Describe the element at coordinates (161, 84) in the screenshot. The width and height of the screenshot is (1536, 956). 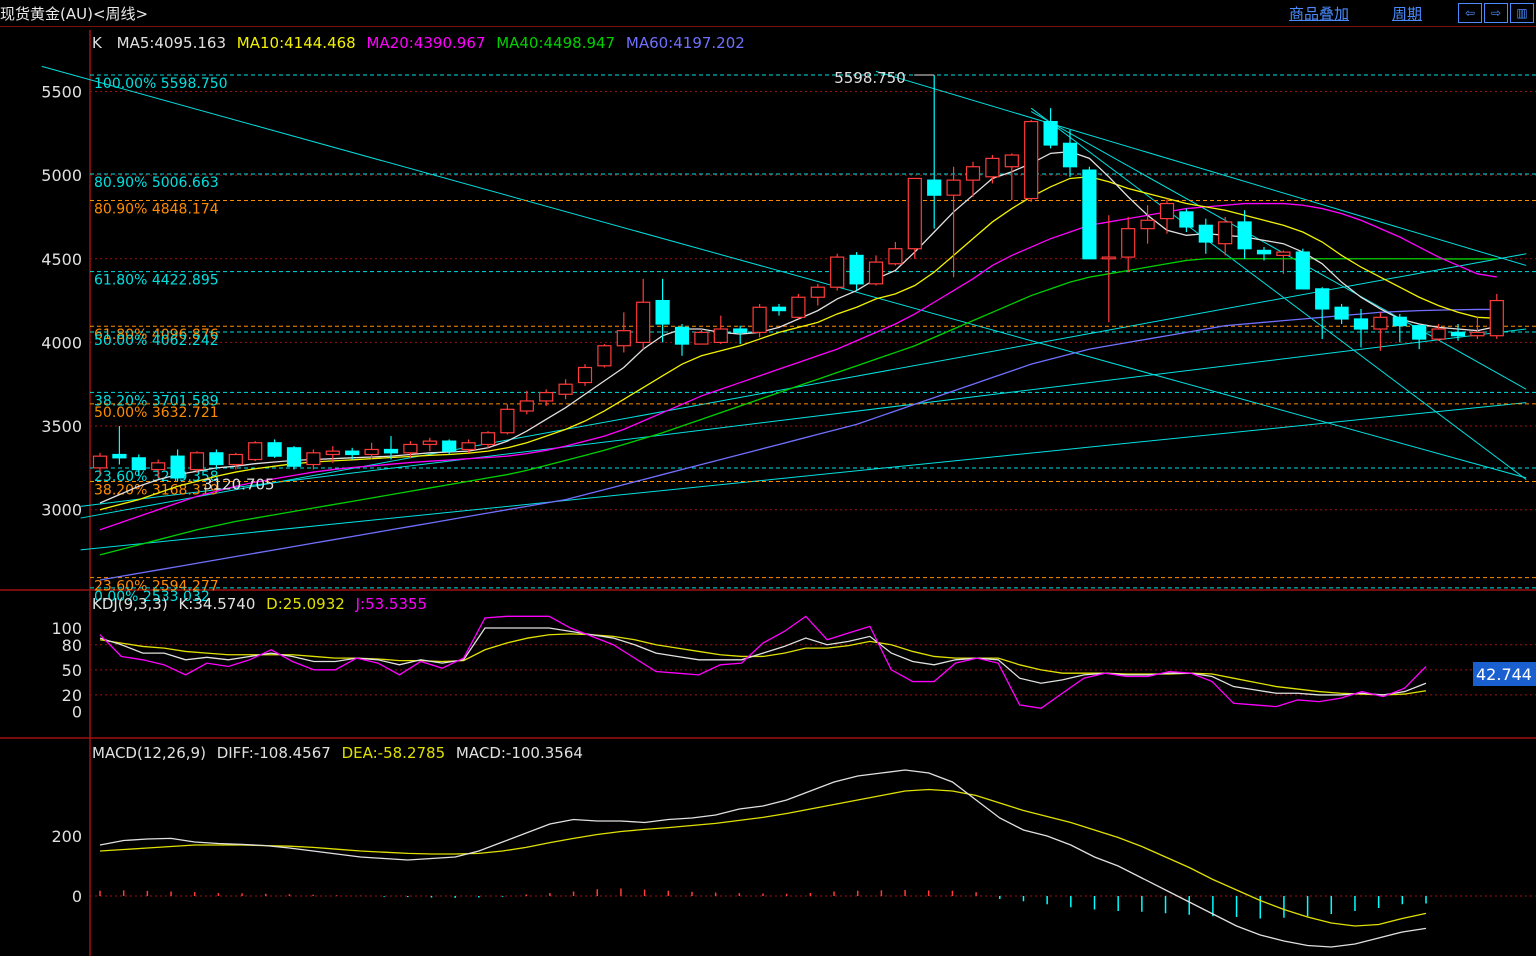
I see `fib-level-label: 100.00% 5598.750` at that location.